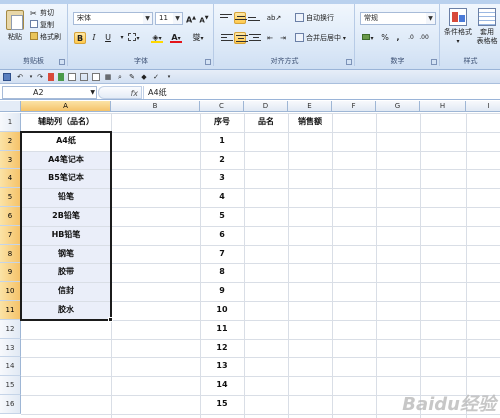 Image resolution: width=500 pixels, height=418 pixels. Describe the element at coordinates (208, 62) in the screenshot. I see `font-dialog-launcher` at that location.